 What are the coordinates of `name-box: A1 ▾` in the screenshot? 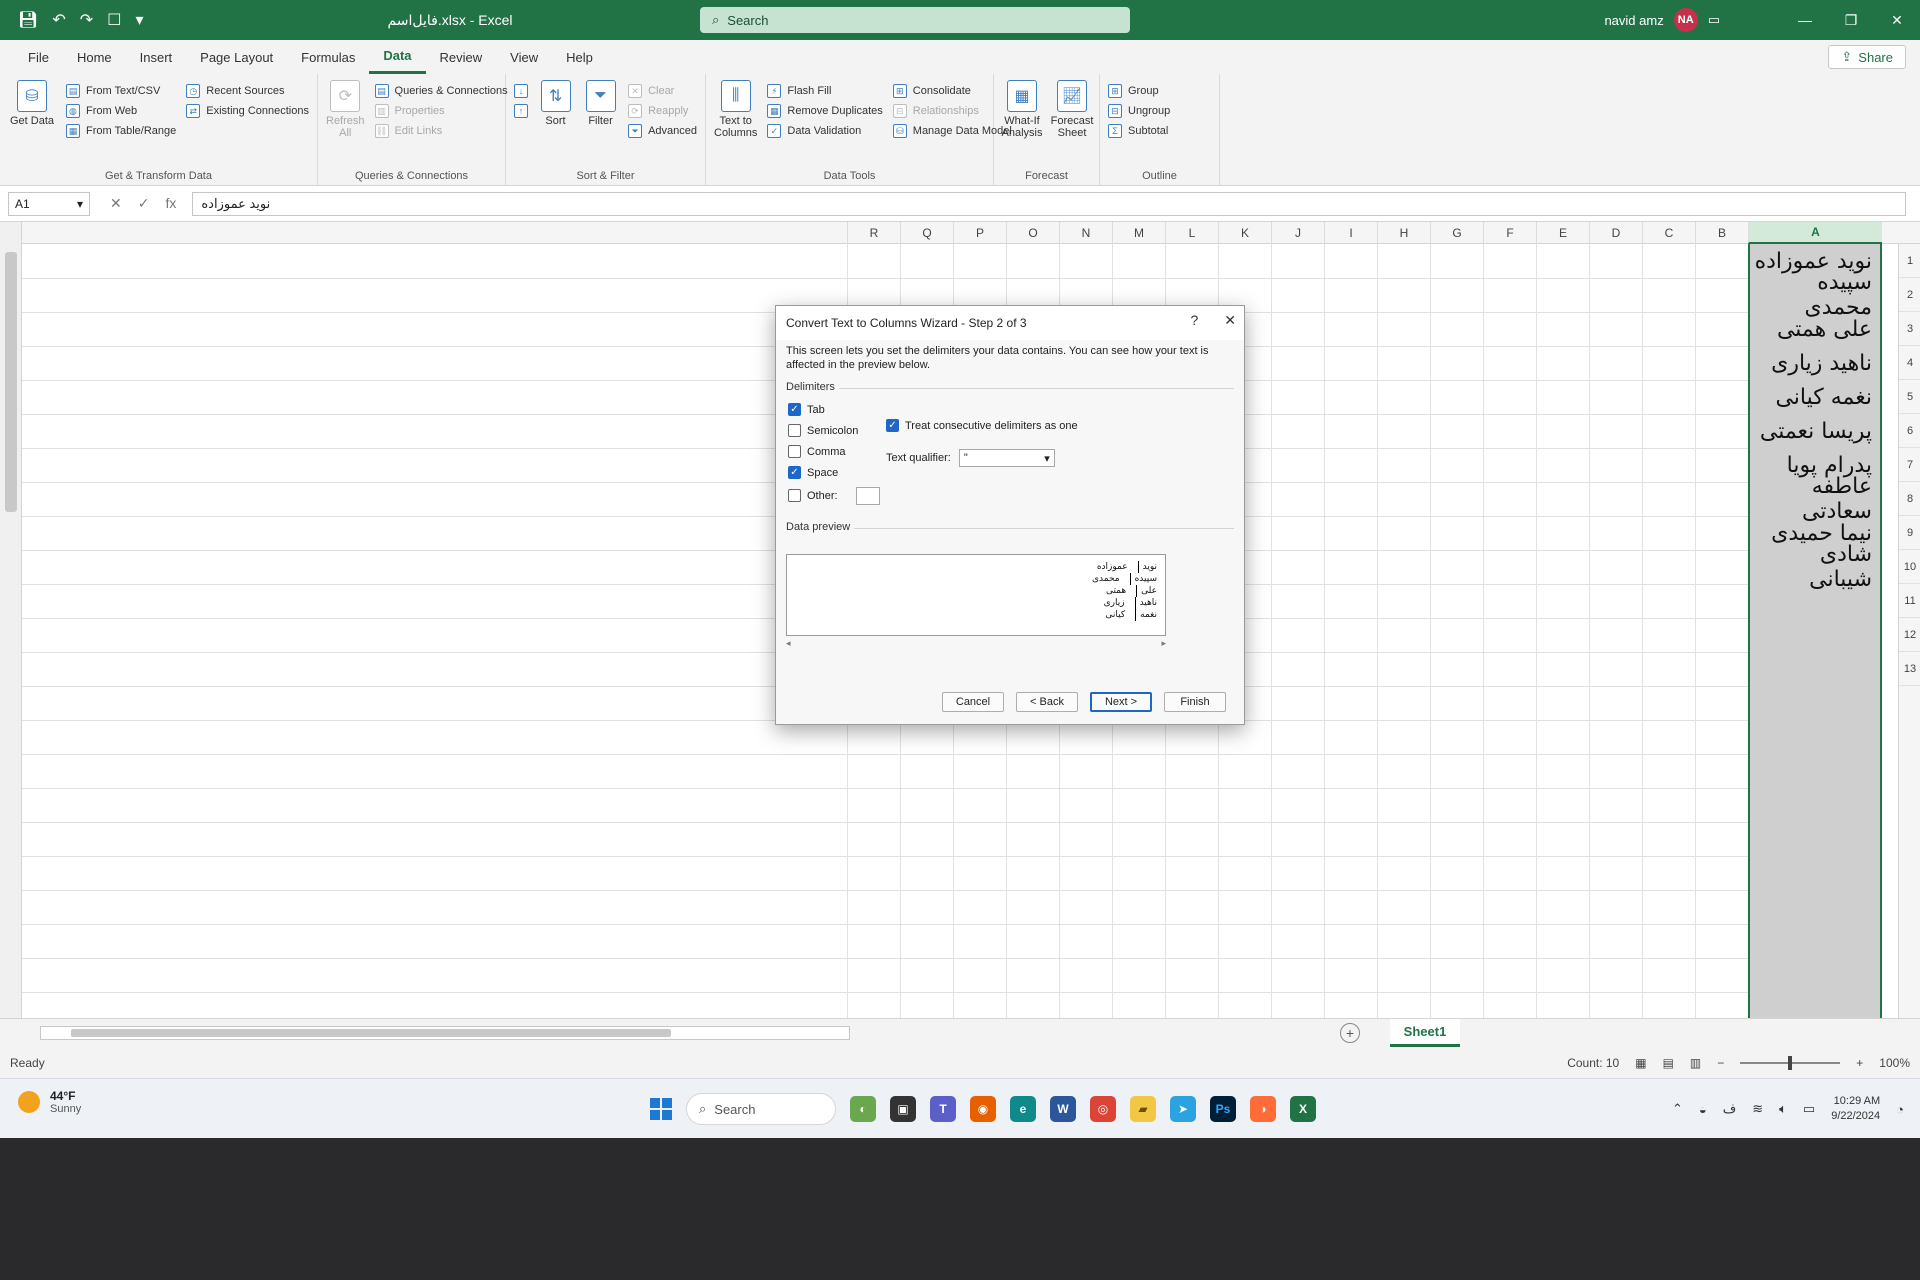 It's located at (49, 203).